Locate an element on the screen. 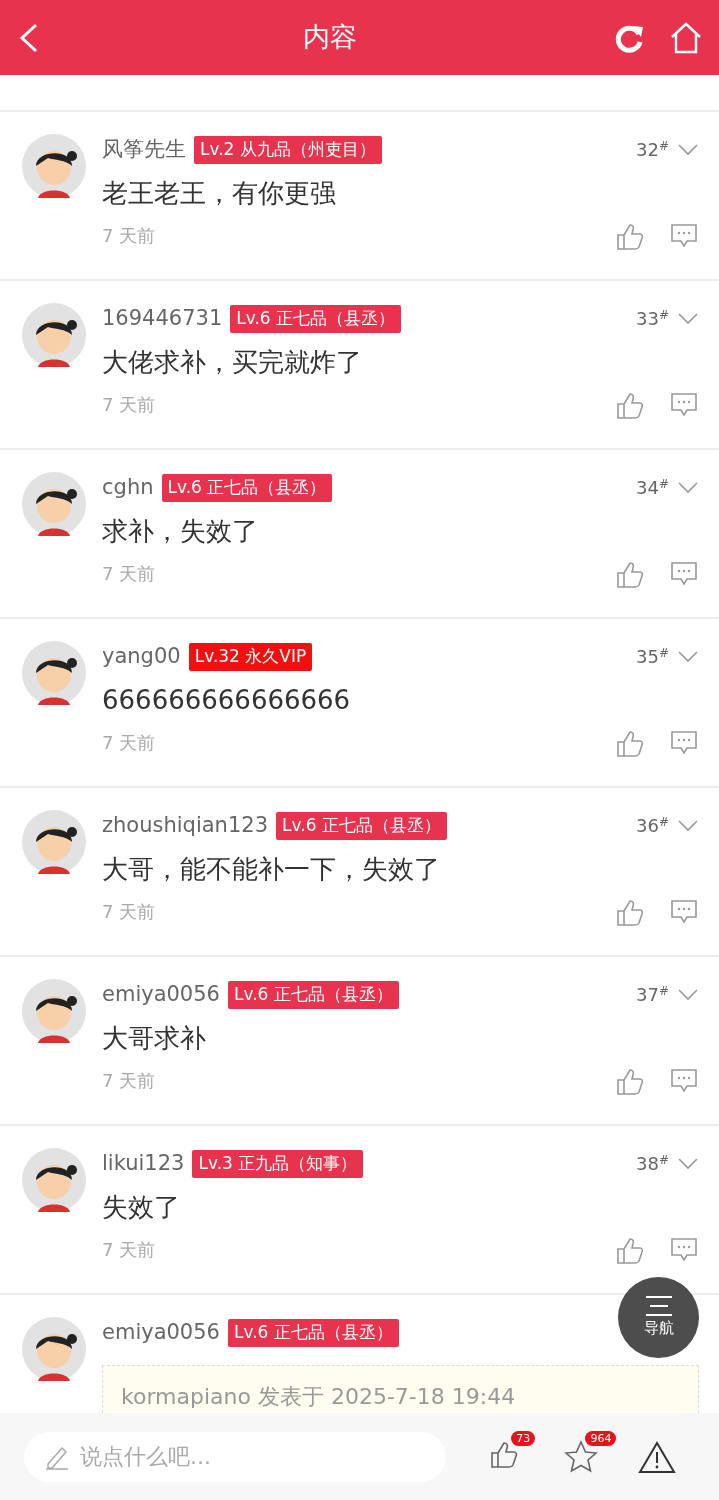 The image size is (719, 1500). comment-text: 666666666666666 is located at coordinates (227, 700).